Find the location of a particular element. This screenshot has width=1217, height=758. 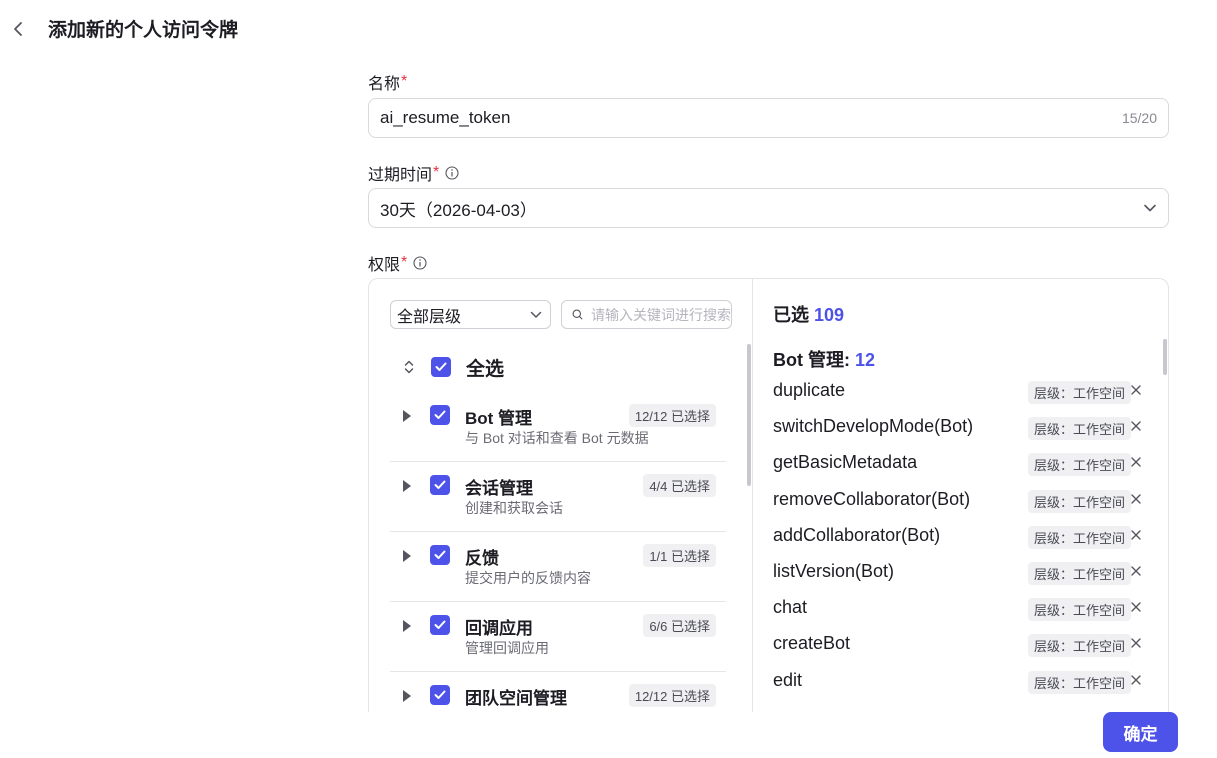

selected-permission-item: addCollaborator(Bot) 层级：工作空间 is located at coordinates (960, 538).